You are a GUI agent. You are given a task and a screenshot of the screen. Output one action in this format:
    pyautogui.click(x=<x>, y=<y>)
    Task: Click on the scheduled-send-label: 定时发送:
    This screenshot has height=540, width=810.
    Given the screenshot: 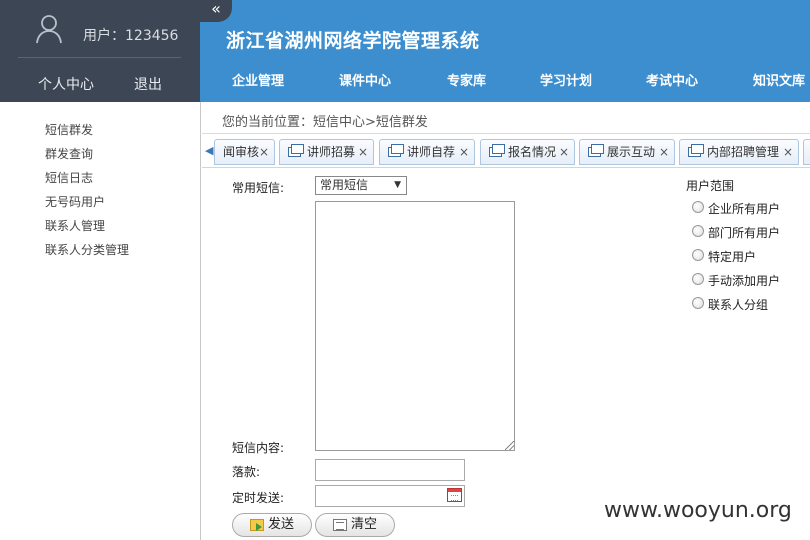 What is the action you would take?
    pyautogui.click(x=258, y=498)
    